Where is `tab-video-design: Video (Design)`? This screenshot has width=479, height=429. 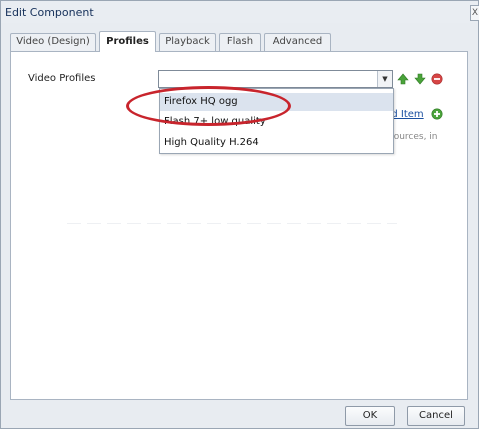 tab-video-design: Video (Design) is located at coordinates (53, 42).